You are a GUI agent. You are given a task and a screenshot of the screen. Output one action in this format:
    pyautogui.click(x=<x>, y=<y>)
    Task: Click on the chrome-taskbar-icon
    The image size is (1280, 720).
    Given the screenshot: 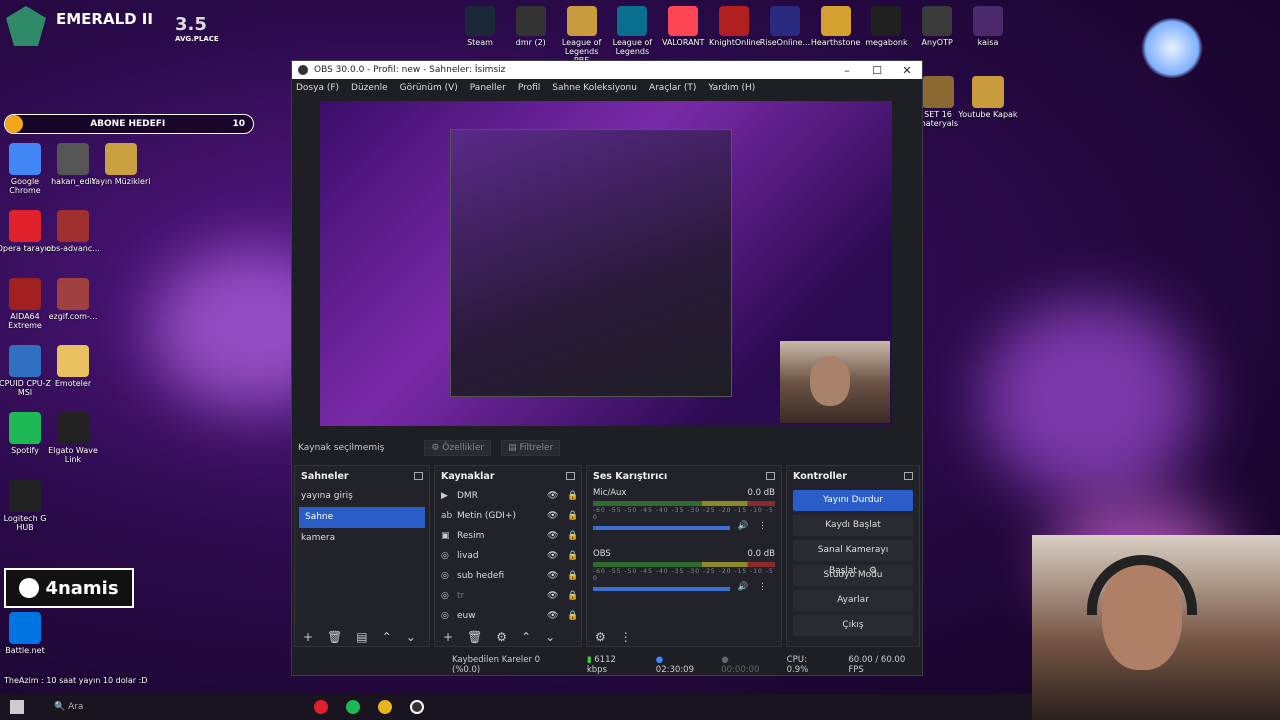 What is the action you would take?
    pyautogui.click(x=385, y=707)
    